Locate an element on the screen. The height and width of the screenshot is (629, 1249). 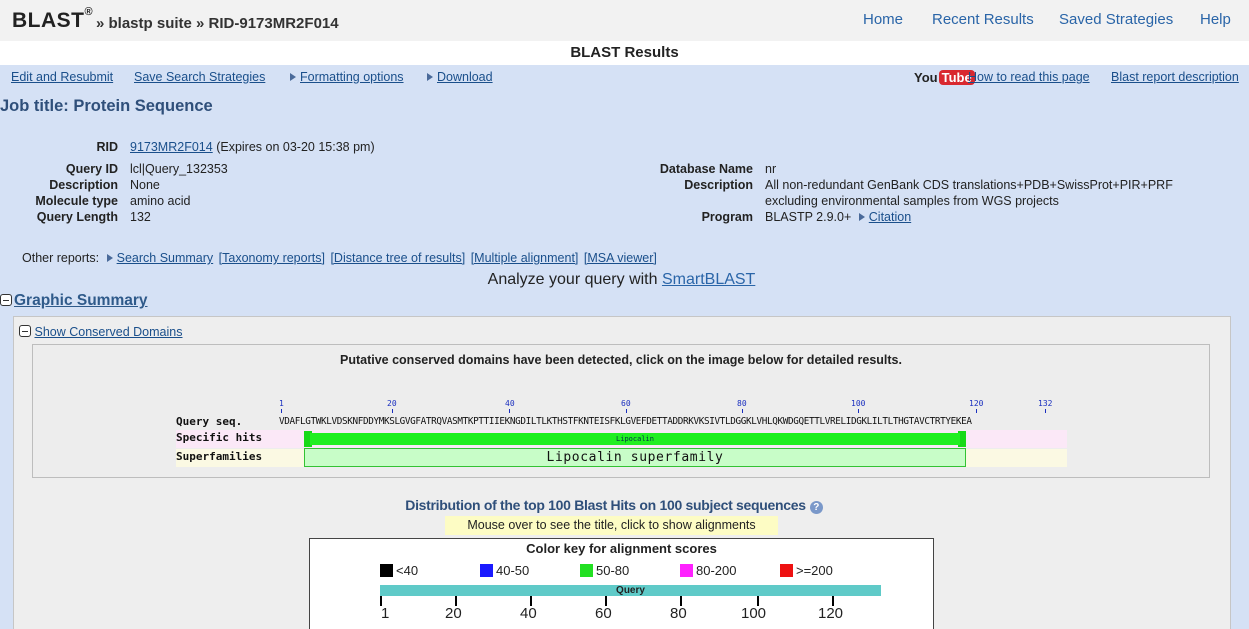
graphic-summary-link: Graphic Summary is located at coordinates (81, 300).